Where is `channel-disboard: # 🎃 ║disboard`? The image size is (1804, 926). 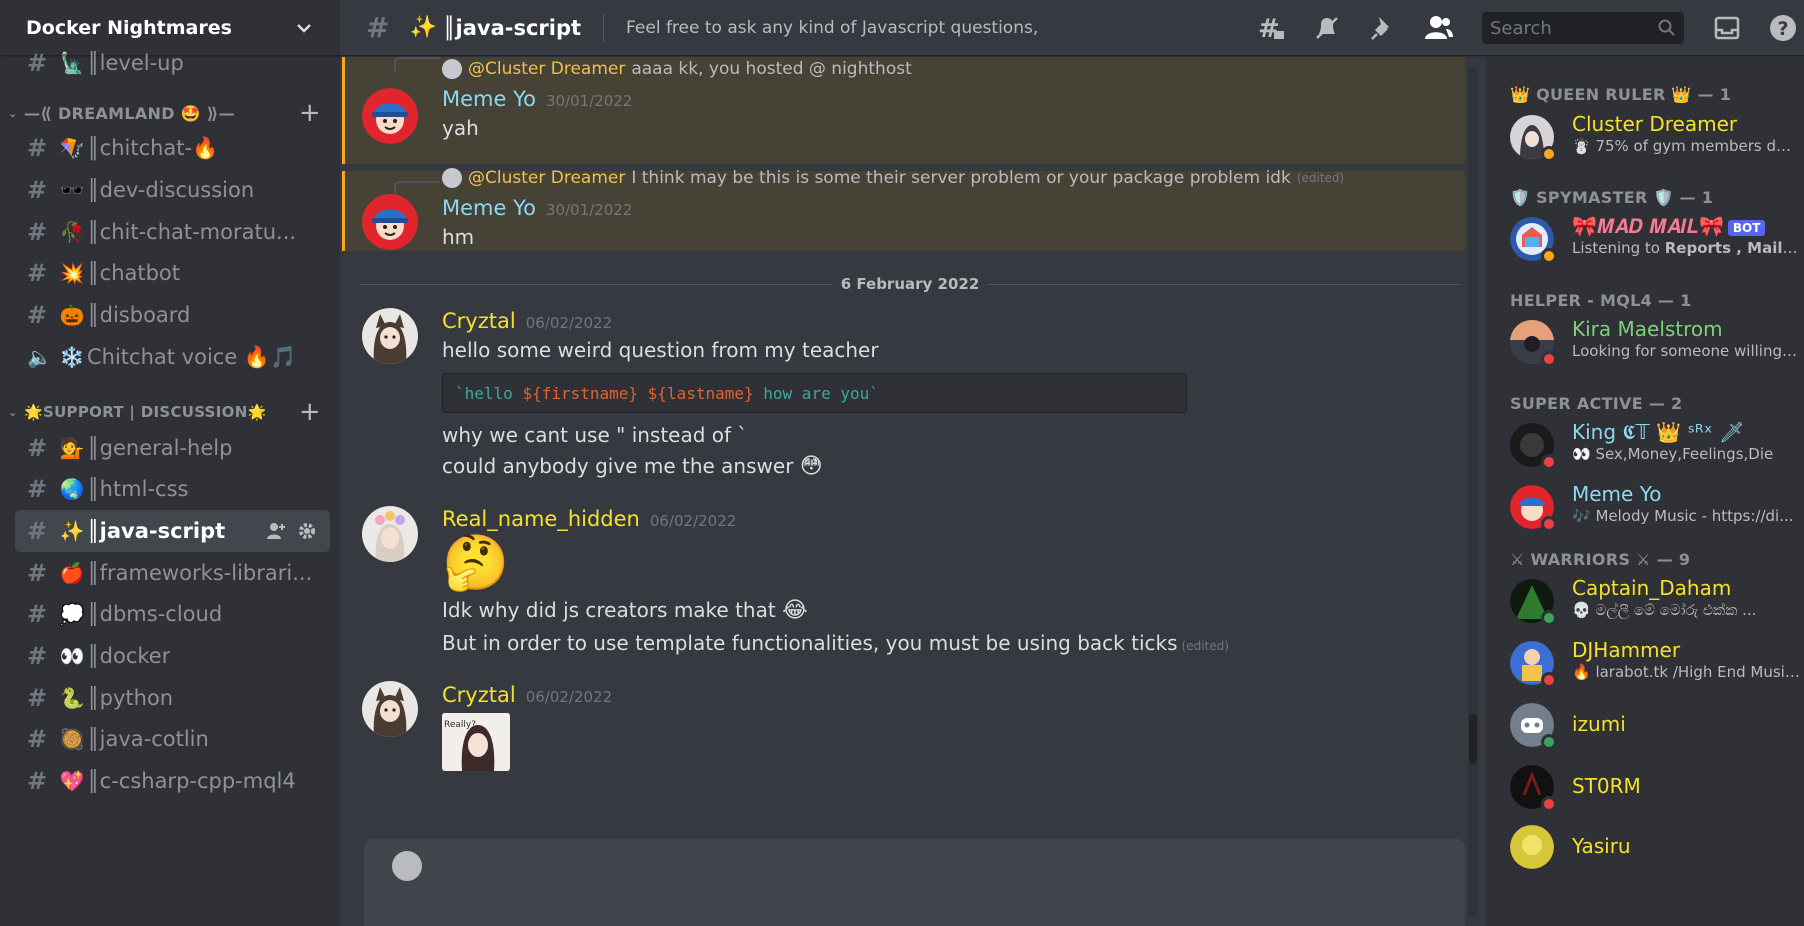
channel-disboard: # 🎃 ║disboard is located at coordinates (172, 315).